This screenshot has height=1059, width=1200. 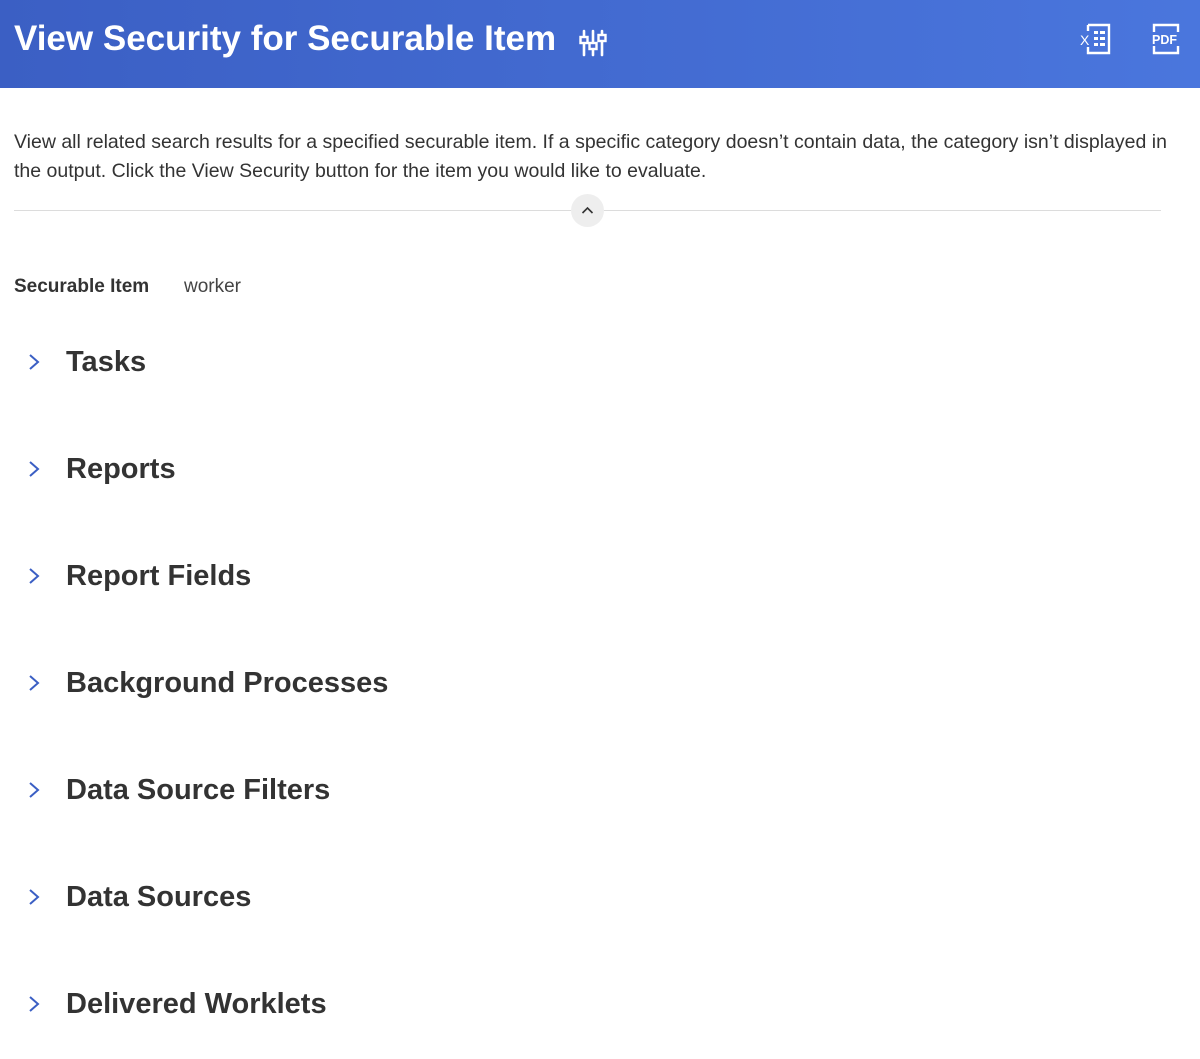 I want to click on section-delivered-worklets: Delivered Worklets, so click(x=364, y=1004).